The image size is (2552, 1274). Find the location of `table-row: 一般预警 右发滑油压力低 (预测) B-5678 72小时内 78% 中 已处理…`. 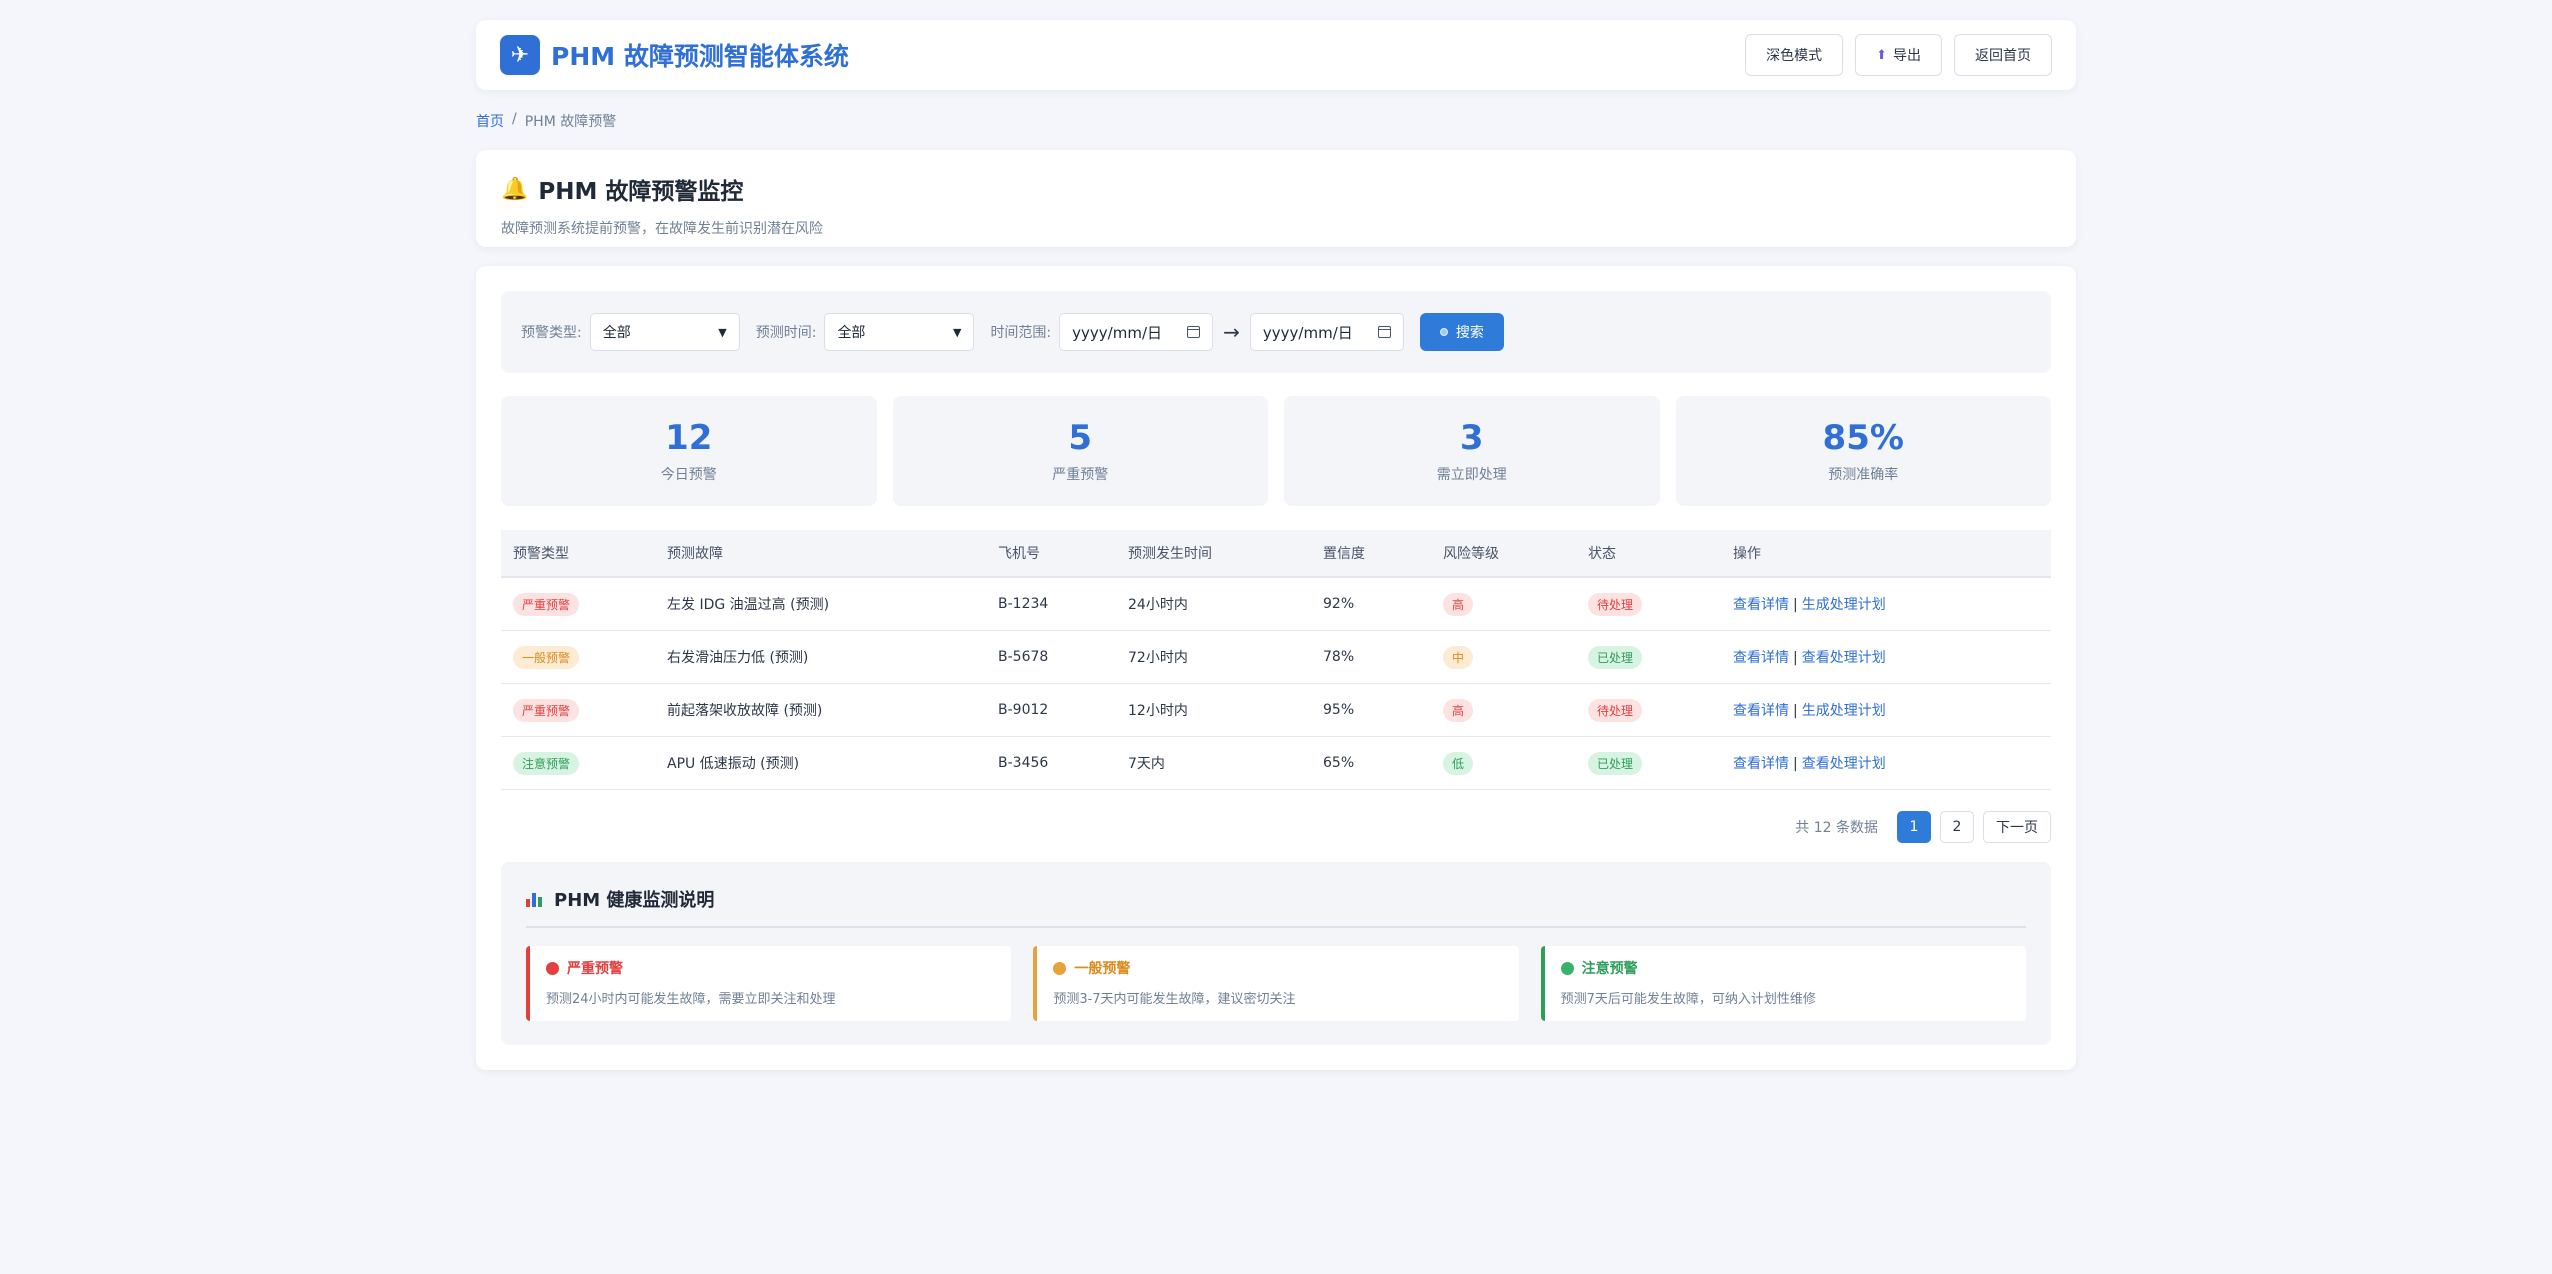

table-row: 一般预警 右发滑油压力低 (预测) B-5678 72小时内 78% 中 已处理… is located at coordinates (1276, 657).